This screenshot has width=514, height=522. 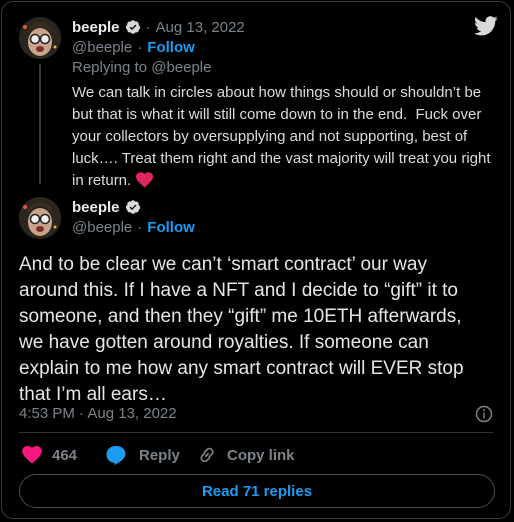 I want to click on link-icon, so click(x=207, y=455).